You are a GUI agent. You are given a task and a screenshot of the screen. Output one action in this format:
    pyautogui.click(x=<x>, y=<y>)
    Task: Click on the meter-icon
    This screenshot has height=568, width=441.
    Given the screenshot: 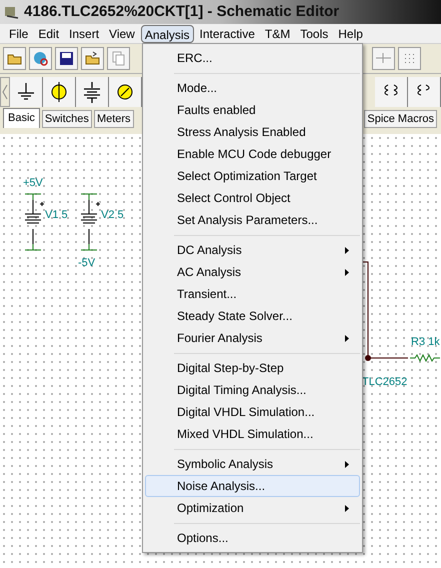 What is the action you would take?
    pyautogui.click(x=125, y=92)
    